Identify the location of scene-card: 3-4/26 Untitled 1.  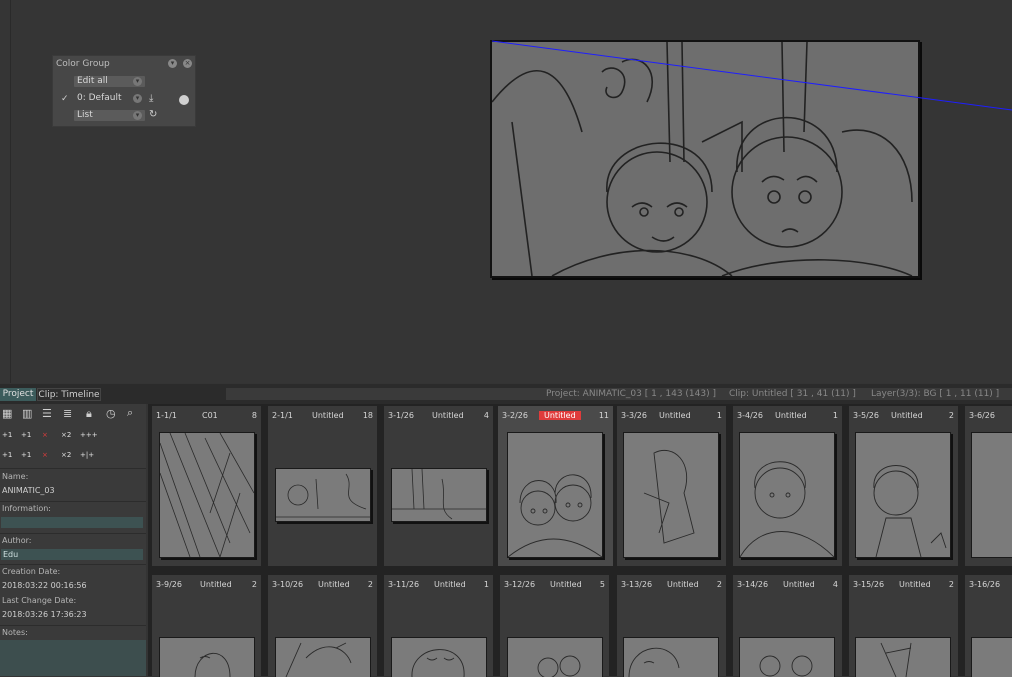
(787, 486).